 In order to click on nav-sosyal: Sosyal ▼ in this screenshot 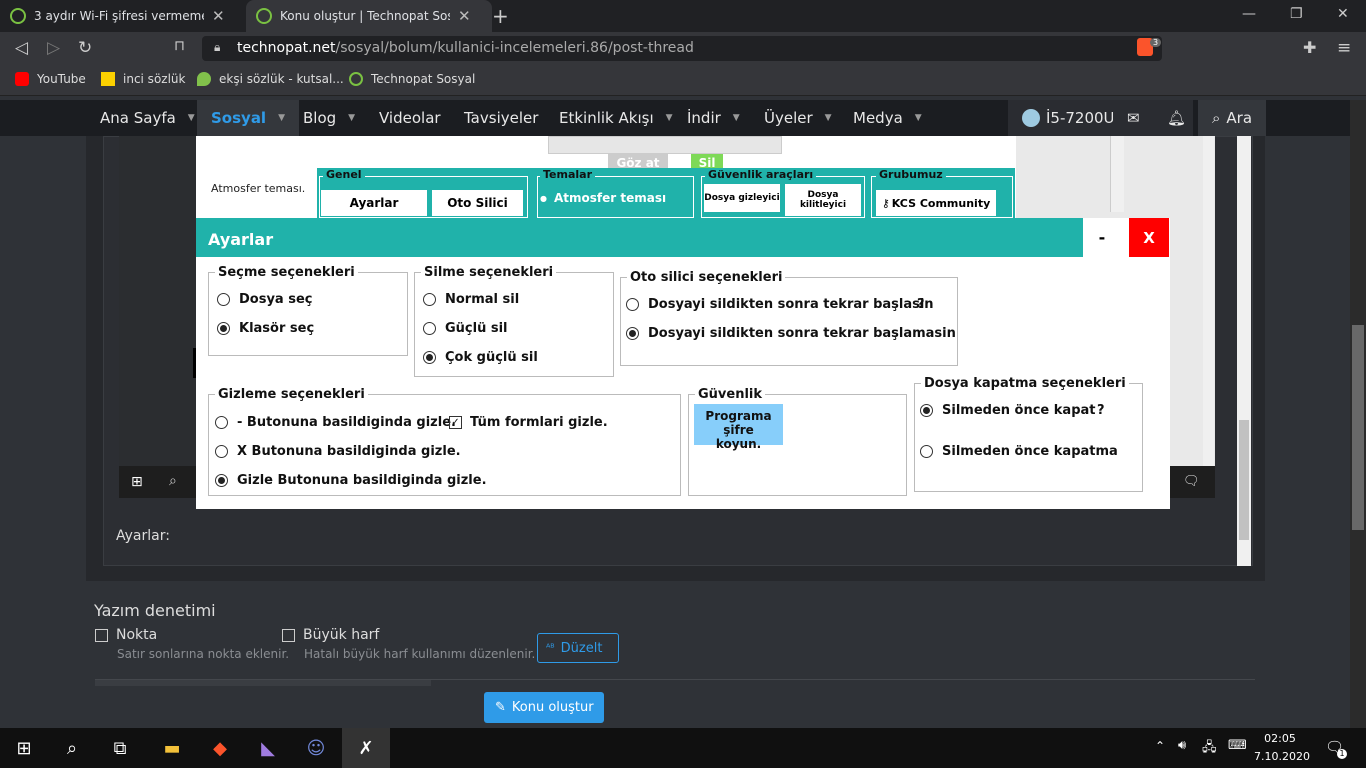, I will do `click(248, 118)`.